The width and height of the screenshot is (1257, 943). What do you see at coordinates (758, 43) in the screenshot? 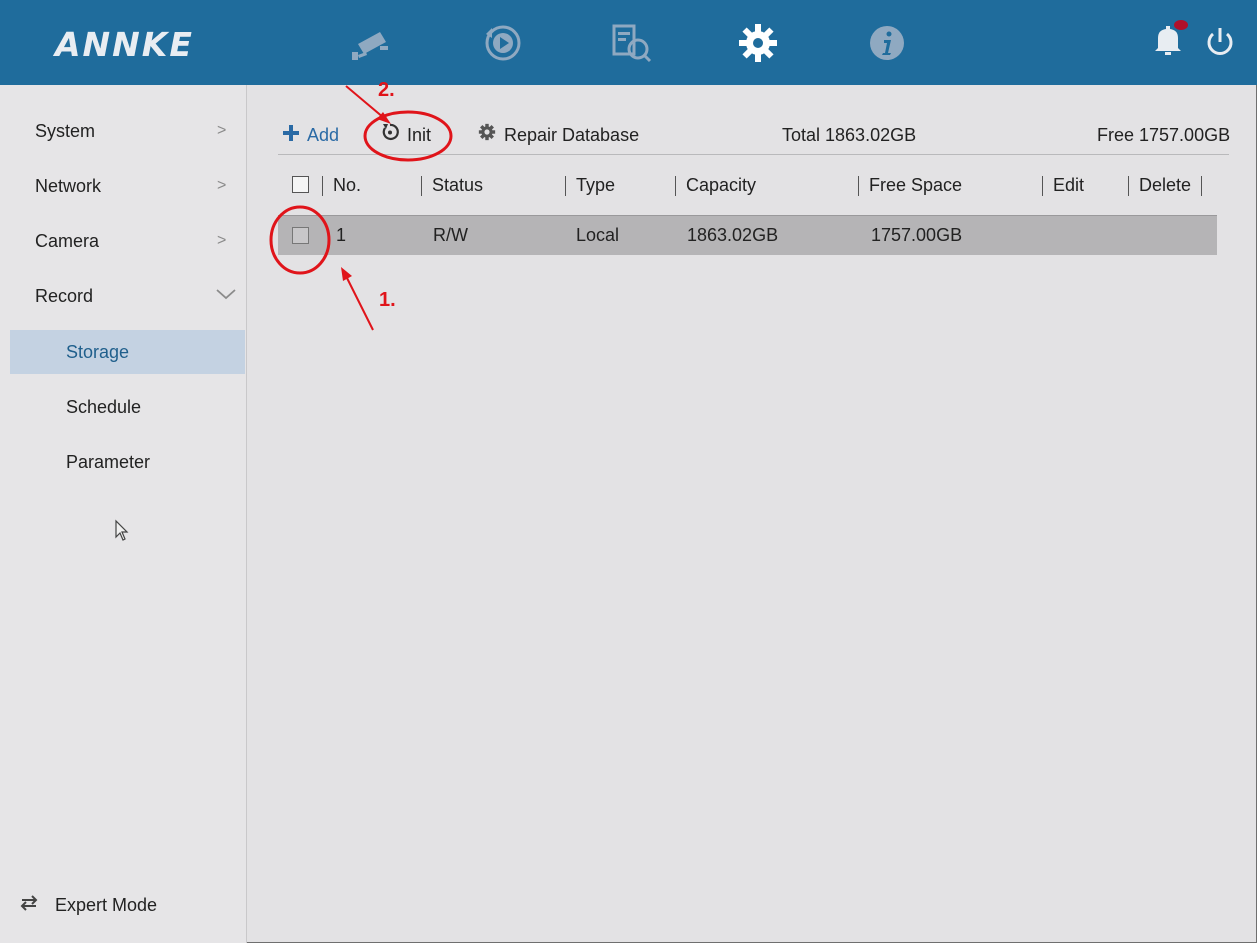
I see `settings-icon` at bounding box center [758, 43].